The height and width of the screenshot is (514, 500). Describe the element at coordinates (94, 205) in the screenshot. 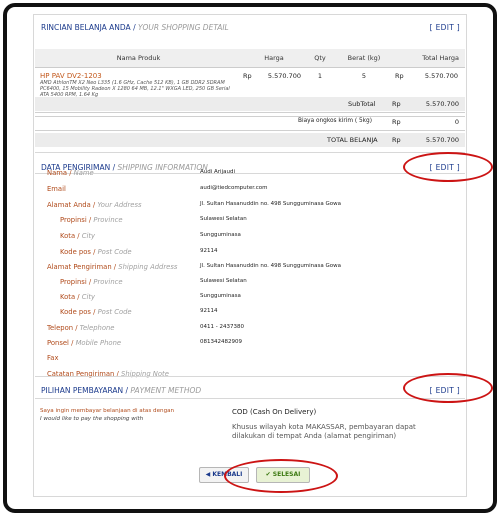

I see `field-label: Alamat Anda / Your Address` at that location.